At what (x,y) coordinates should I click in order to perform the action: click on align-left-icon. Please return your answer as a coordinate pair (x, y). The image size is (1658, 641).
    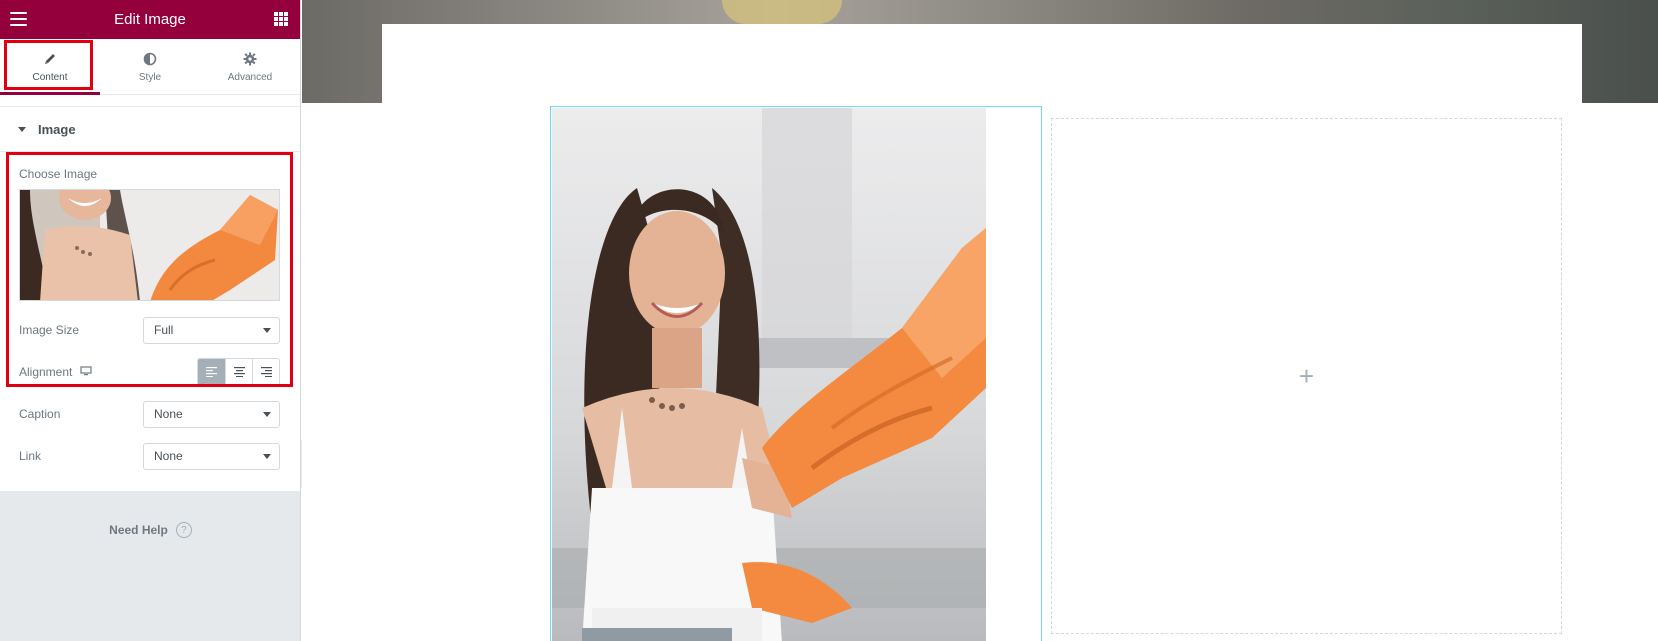
    Looking at the image, I should click on (211, 372).